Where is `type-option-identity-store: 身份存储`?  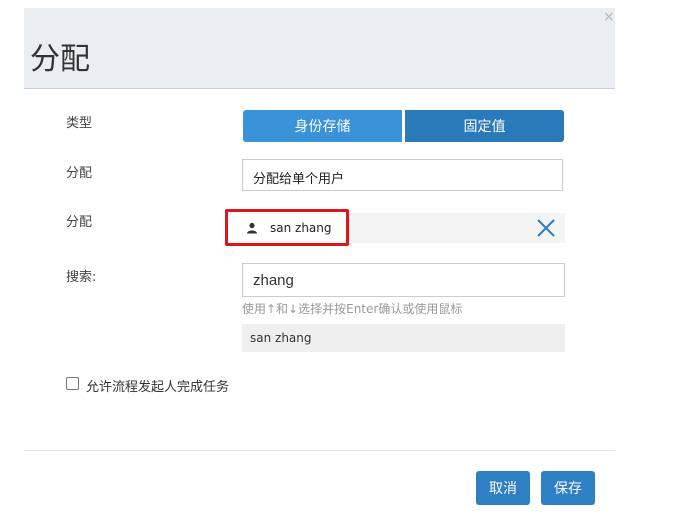 type-option-identity-store: 身份存储 is located at coordinates (322, 126).